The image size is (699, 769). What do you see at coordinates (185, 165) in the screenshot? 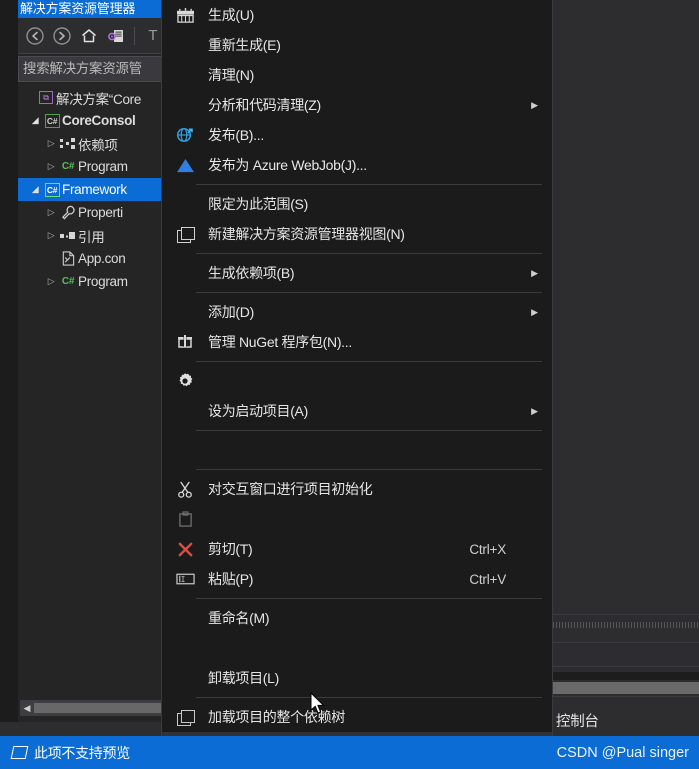
I see `azure-icon` at bounding box center [185, 165].